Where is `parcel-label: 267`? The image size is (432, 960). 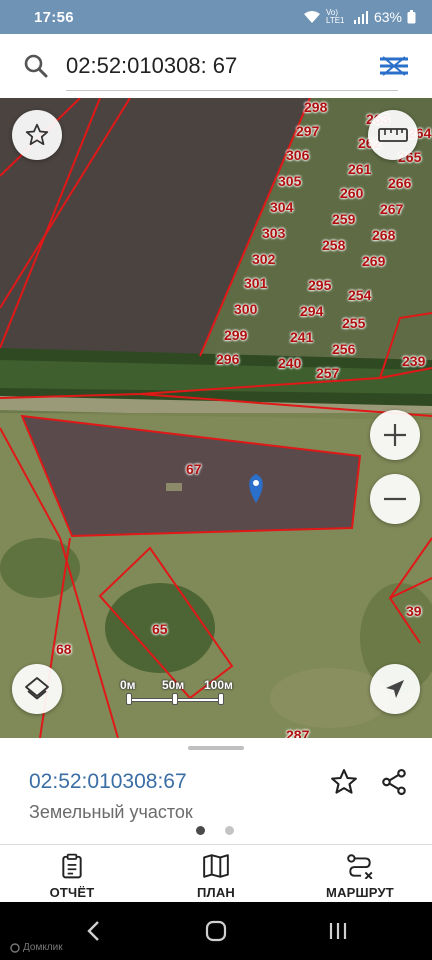
parcel-label: 267 is located at coordinates (391, 209).